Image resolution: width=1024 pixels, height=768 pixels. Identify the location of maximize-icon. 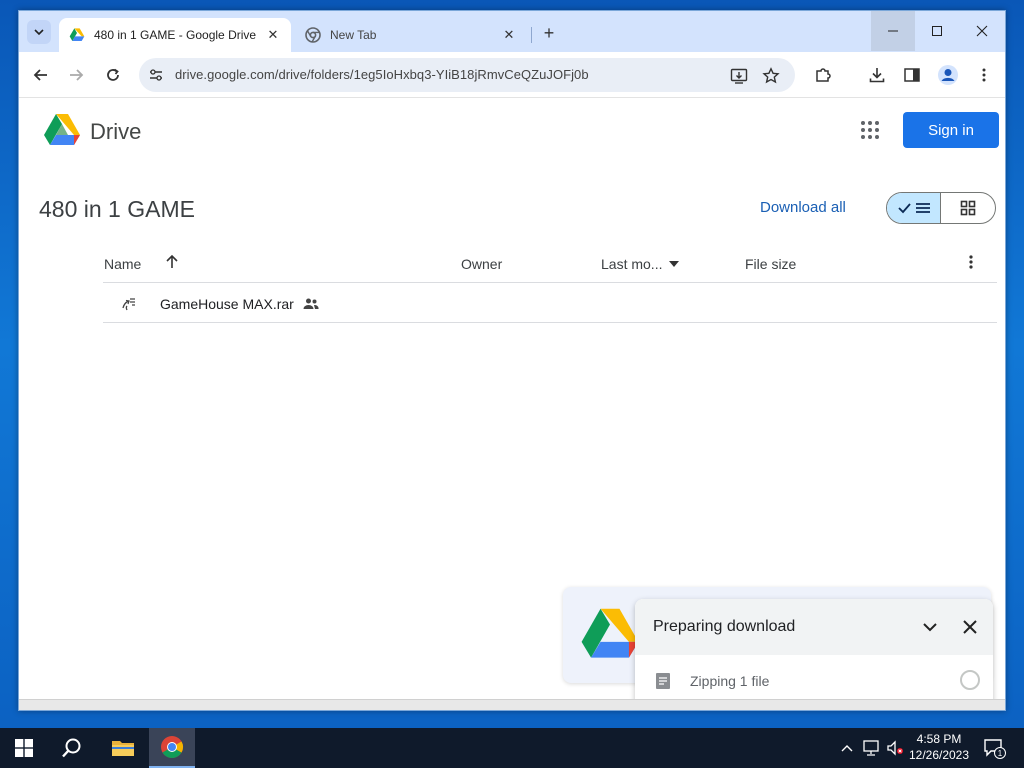
(937, 31).